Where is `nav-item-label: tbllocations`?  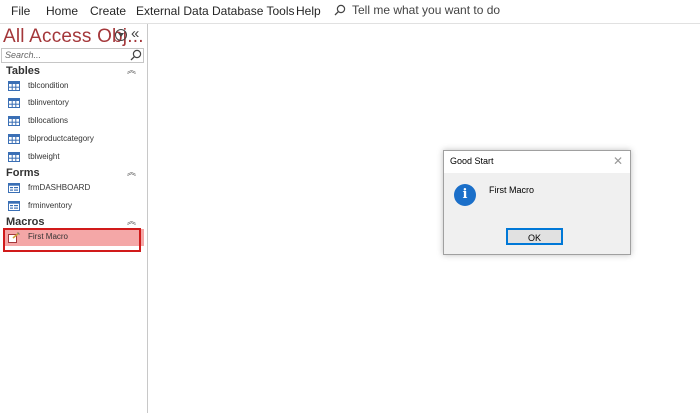
nav-item-label: tbllocations is located at coordinates (48, 120).